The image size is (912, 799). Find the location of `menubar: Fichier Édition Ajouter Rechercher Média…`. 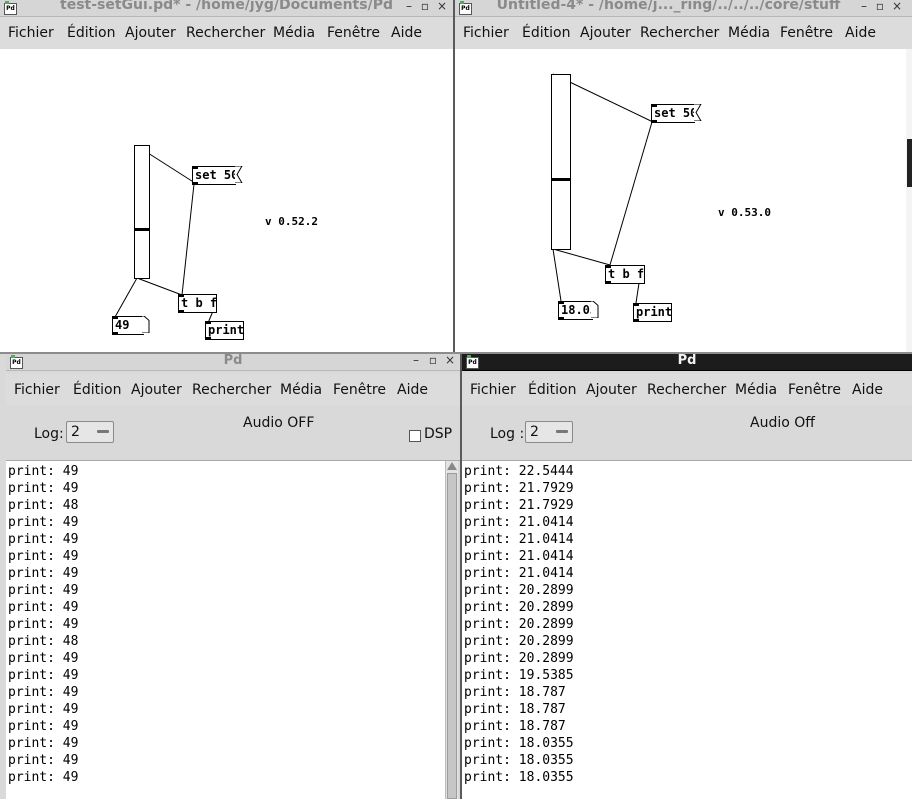

menubar: Fichier Édition Ajouter Rechercher Média… is located at coordinates (683, 33).